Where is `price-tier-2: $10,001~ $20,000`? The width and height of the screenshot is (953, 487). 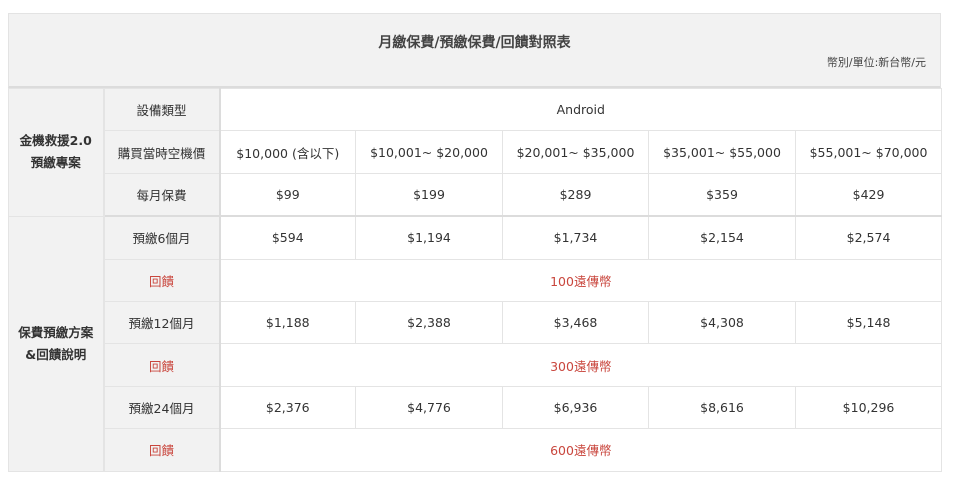
price-tier-2: $10,001~ $20,000 is located at coordinates (429, 152).